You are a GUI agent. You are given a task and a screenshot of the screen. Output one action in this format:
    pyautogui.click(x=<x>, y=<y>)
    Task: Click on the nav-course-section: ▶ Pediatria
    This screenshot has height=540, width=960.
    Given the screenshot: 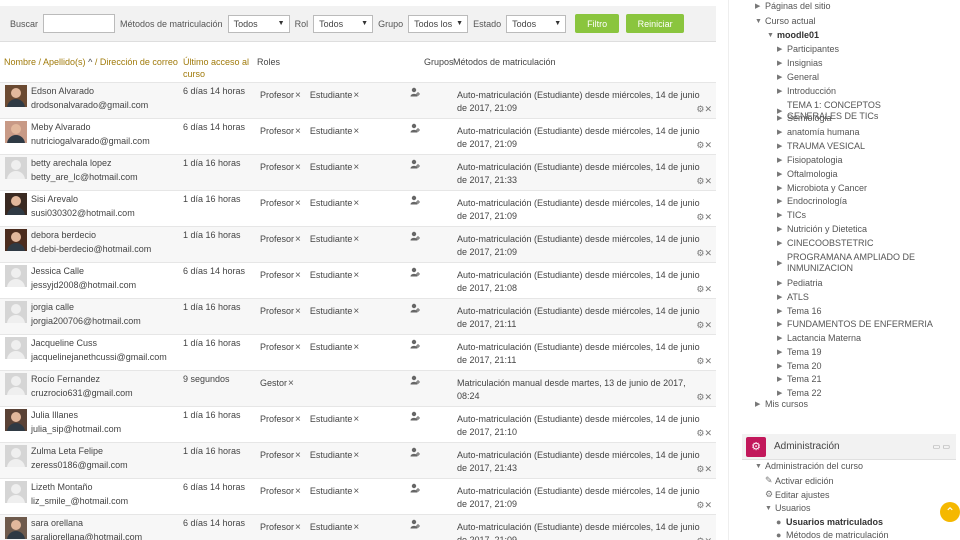 What is the action you would take?
    pyautogui.click(x=800, y=283)
    